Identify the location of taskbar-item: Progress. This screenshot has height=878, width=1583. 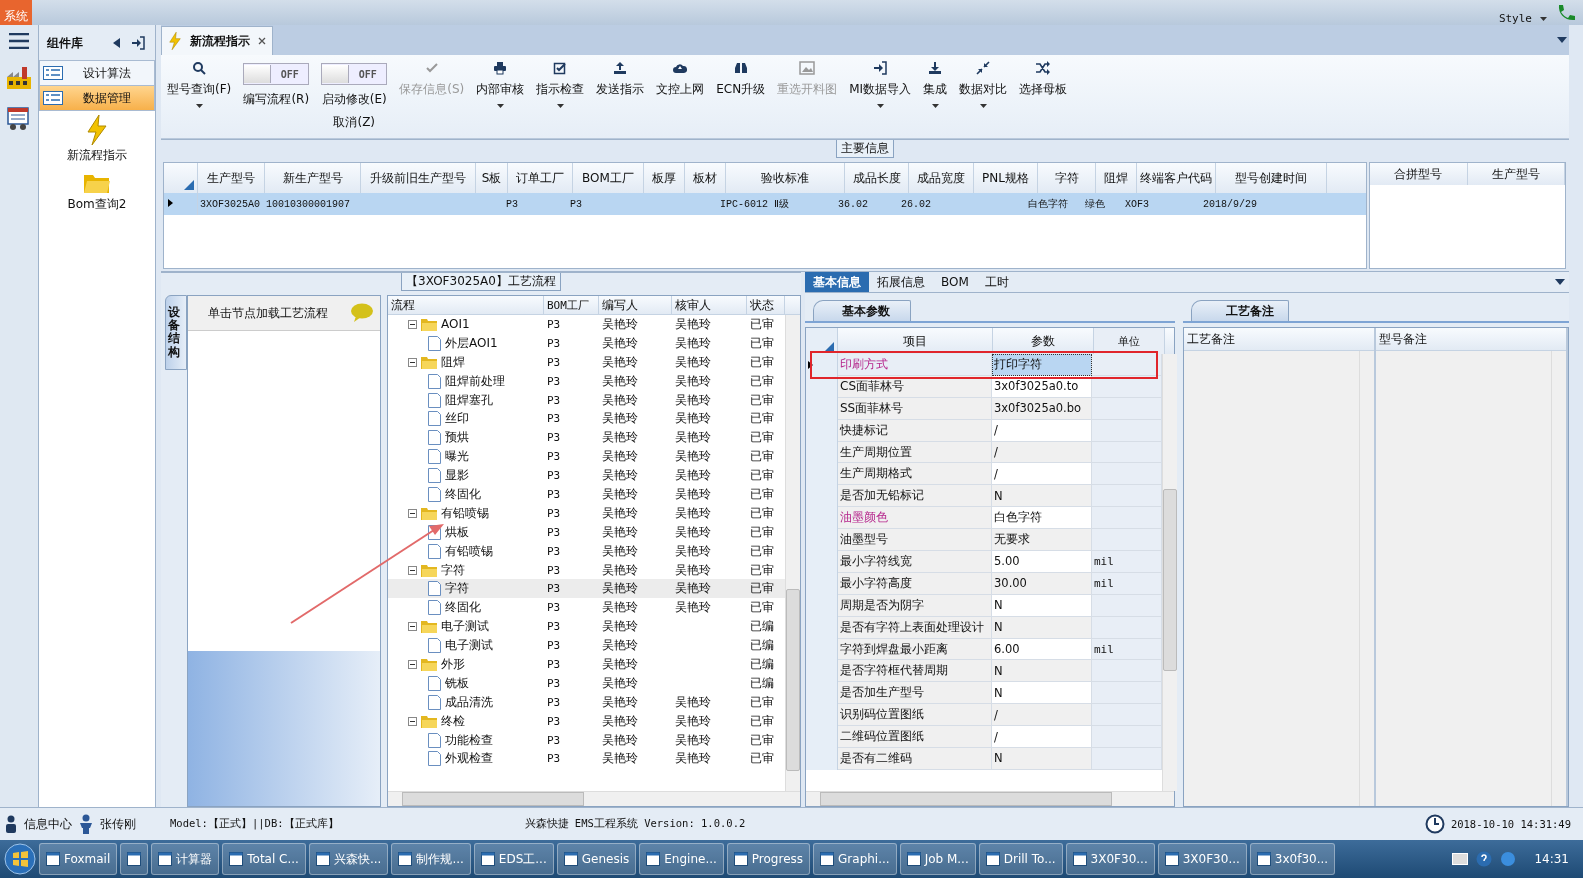
(768, 859).